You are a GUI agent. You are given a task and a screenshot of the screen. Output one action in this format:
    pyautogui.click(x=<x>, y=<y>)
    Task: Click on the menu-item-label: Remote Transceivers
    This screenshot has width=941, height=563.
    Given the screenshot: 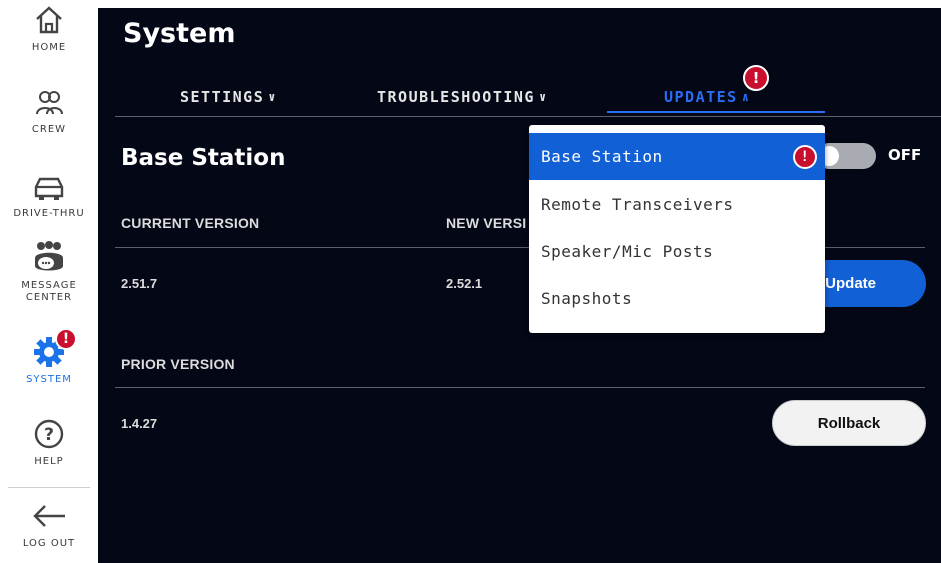 What is the action you would take?
    pyautogui.click(x=637, y=204)
    